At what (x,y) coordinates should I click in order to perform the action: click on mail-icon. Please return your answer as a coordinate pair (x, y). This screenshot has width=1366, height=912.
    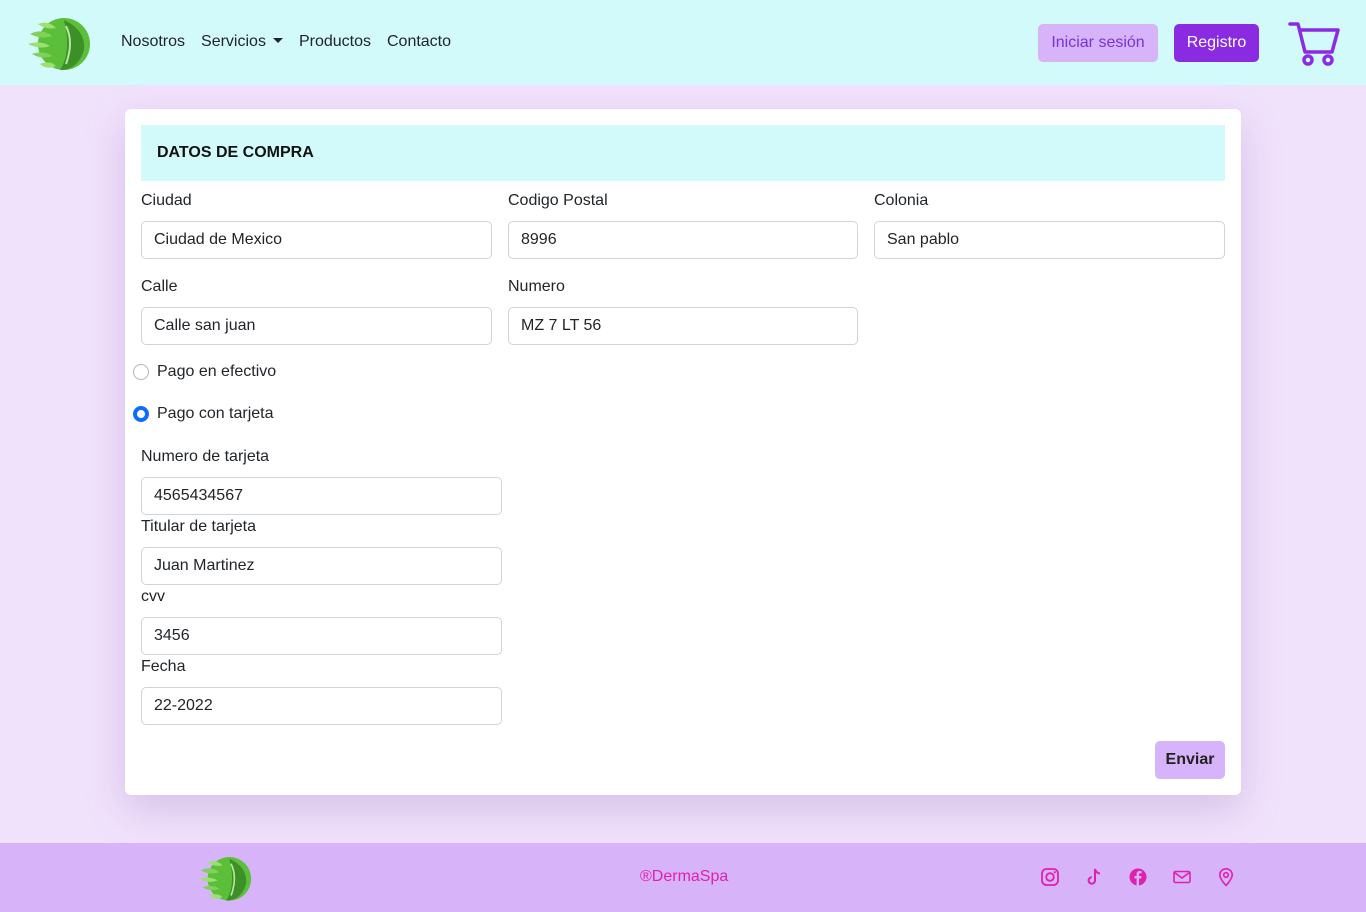
    Looking at the image, I should click on (1182, 877).